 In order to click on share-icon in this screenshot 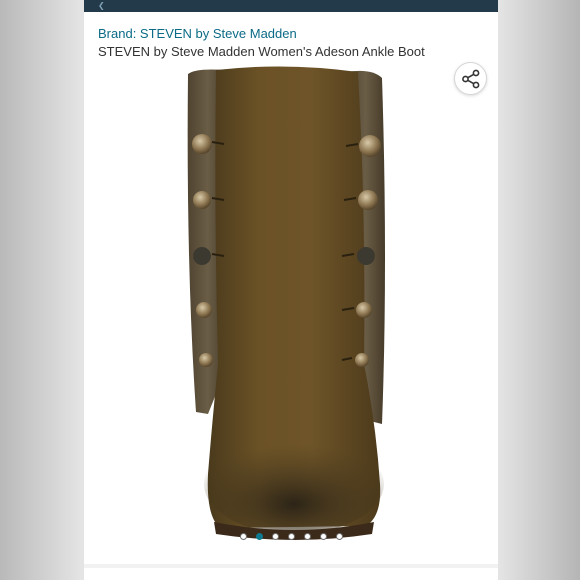, I will do `click(470, 78)`.